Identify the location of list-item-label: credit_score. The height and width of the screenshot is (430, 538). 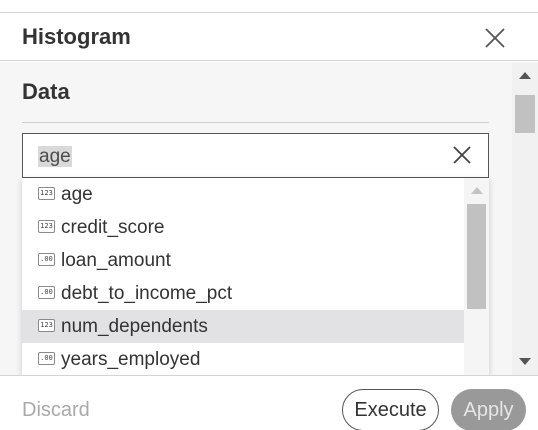
(113, 227).